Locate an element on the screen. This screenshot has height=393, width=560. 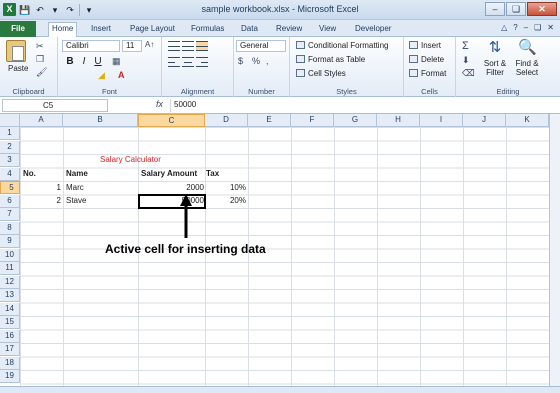
format-cells-button: Format is located at coordinates (427, 73).